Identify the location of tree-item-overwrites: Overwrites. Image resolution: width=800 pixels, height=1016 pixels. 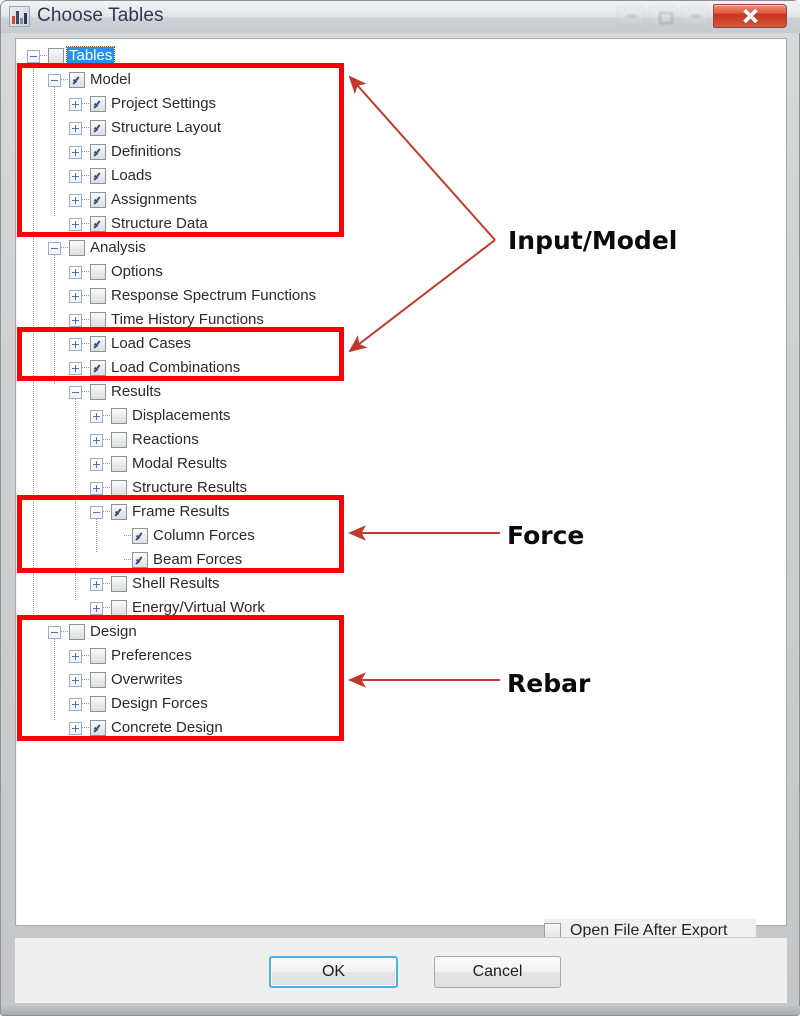
(127, 680).